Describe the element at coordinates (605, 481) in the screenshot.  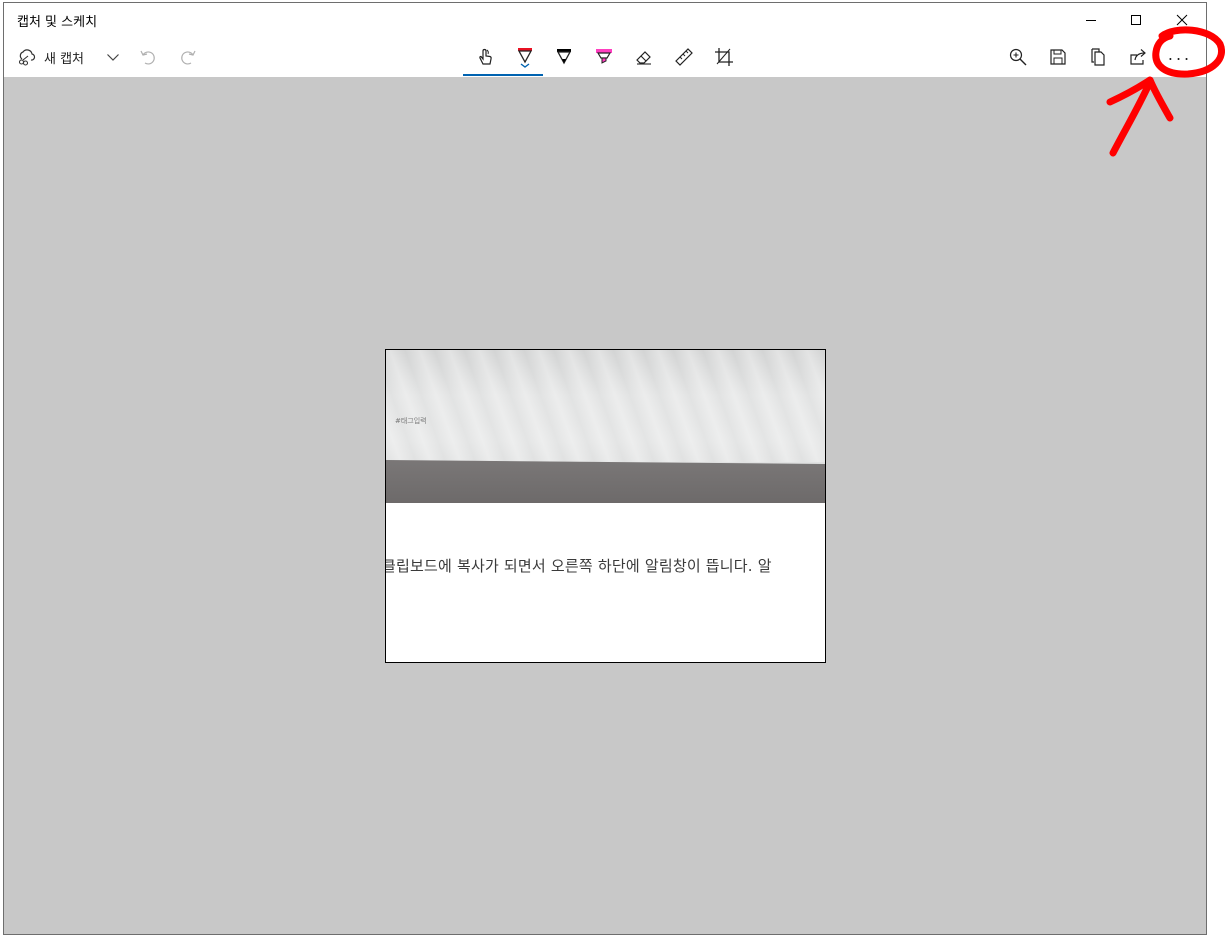
I see `photo-dark-band` at that location.